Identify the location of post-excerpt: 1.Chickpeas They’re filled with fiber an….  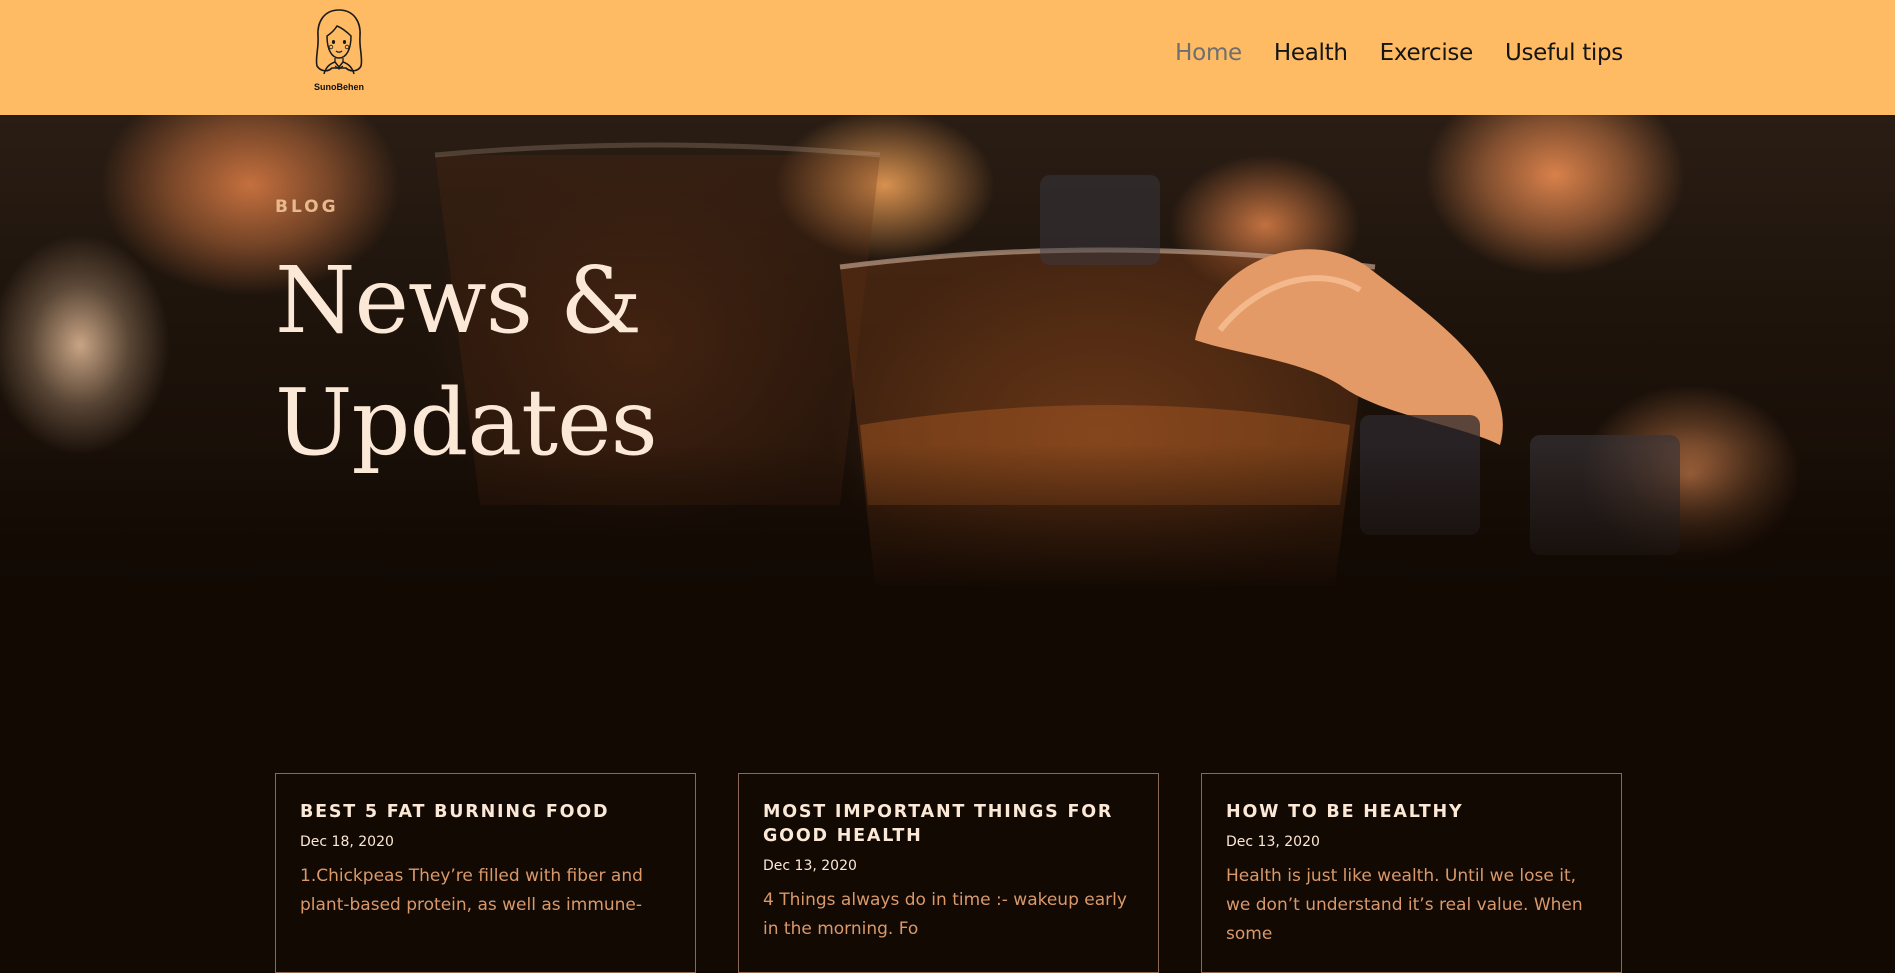
(471, 890).